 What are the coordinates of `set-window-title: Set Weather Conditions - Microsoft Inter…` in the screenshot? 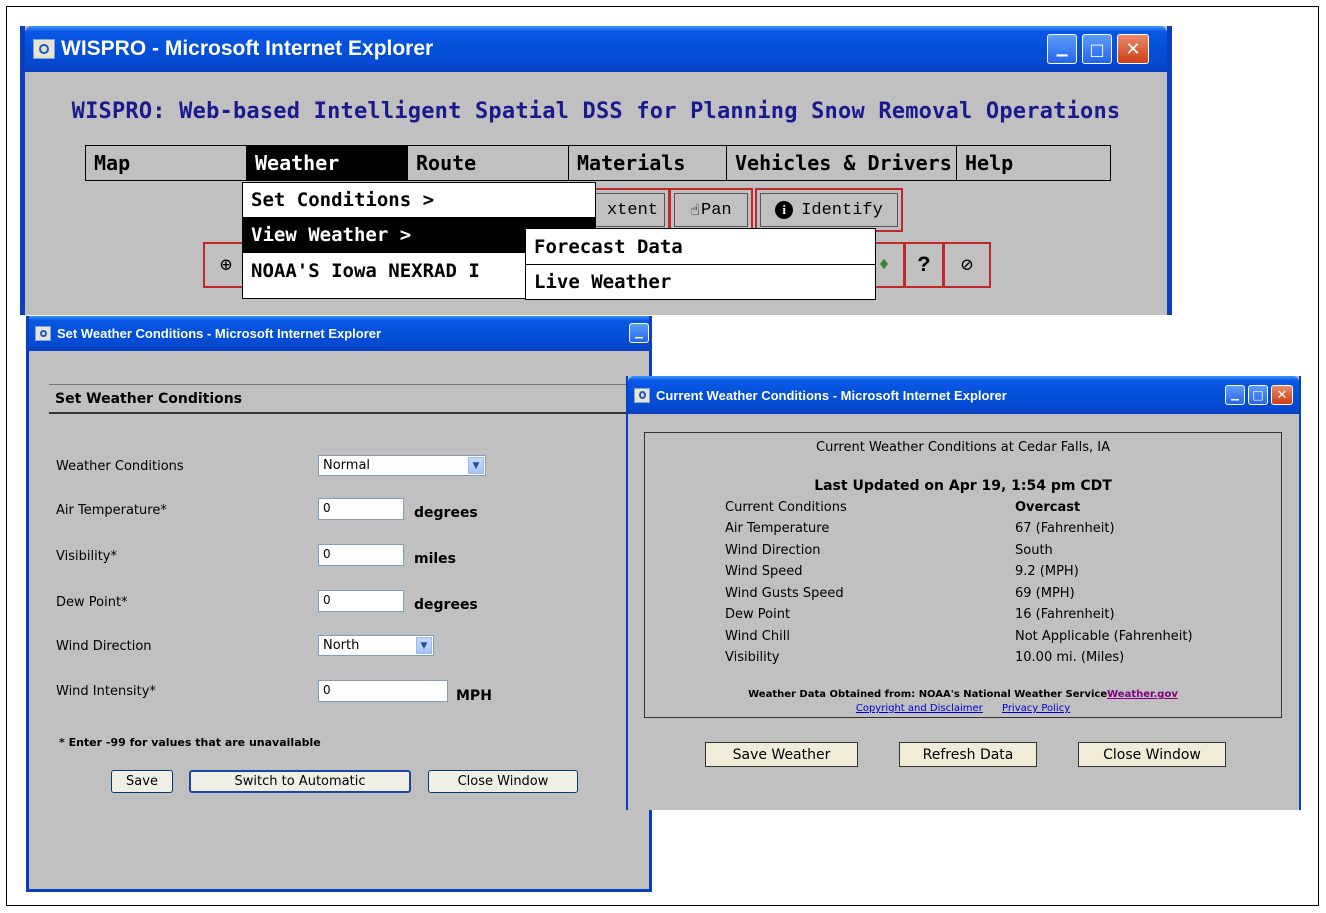 It's located at (219, 333).